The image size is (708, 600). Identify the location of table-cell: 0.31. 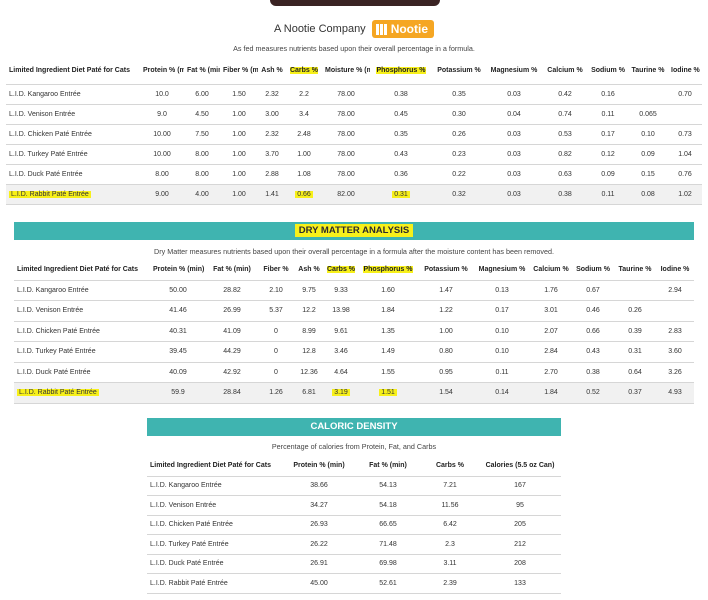
(635, 352).